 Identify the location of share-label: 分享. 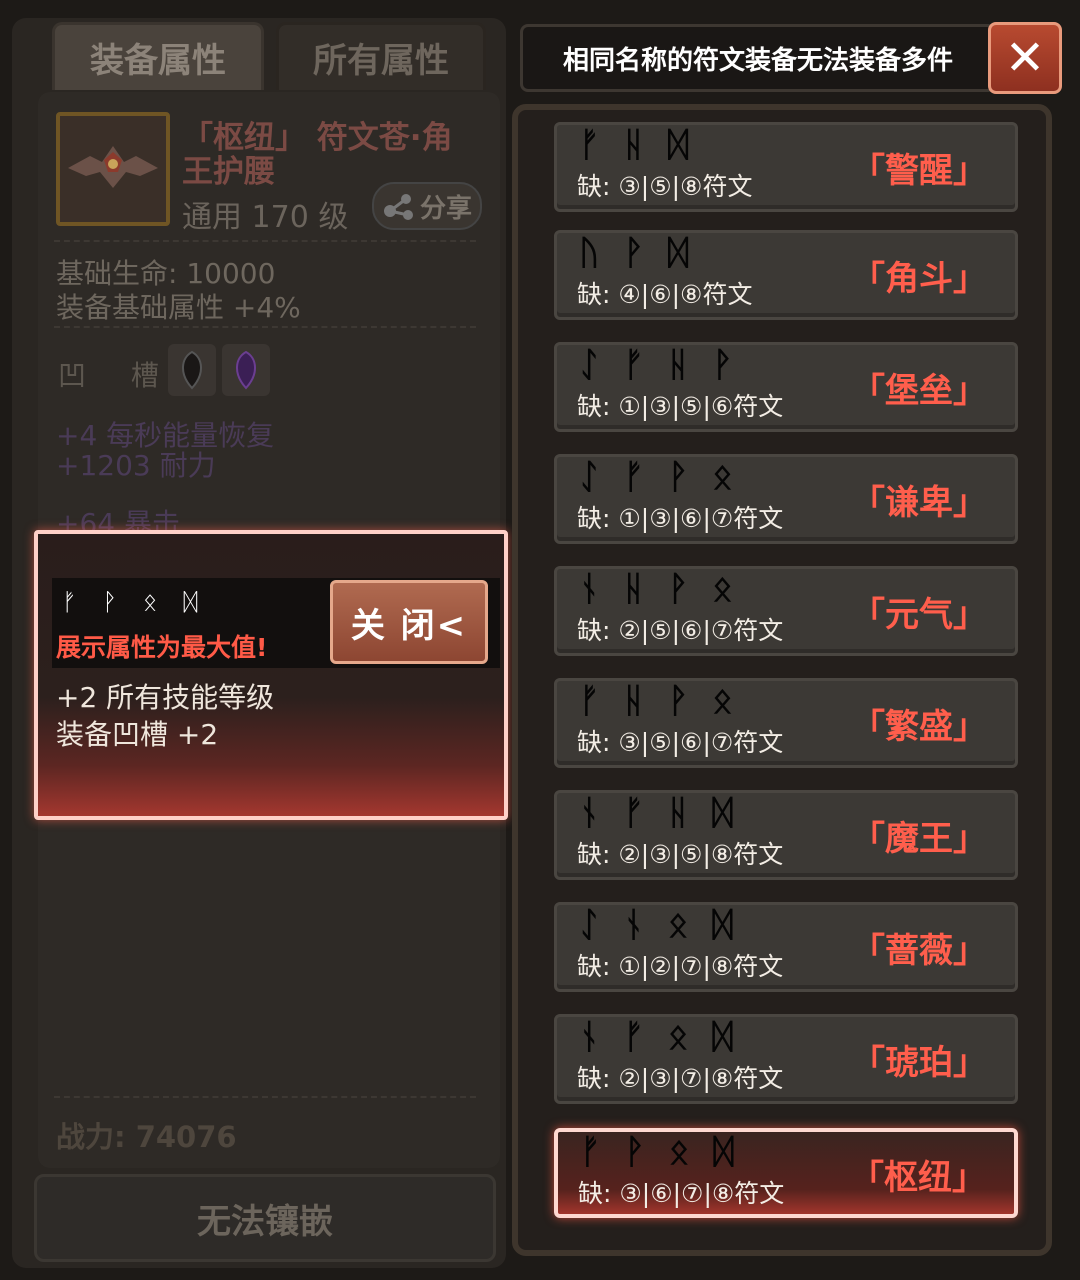
(445, 208).